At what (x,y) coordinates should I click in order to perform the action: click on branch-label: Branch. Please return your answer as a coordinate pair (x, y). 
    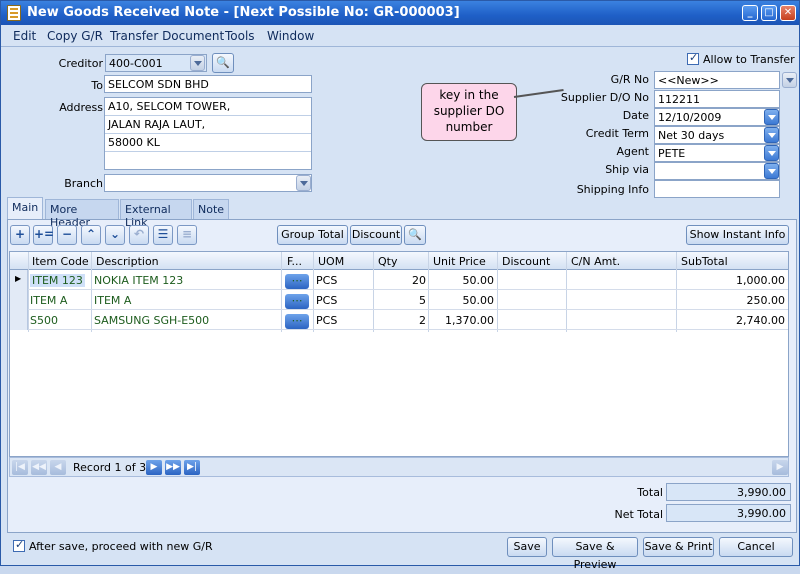
    Looking at the image, I should click on (83, 183).